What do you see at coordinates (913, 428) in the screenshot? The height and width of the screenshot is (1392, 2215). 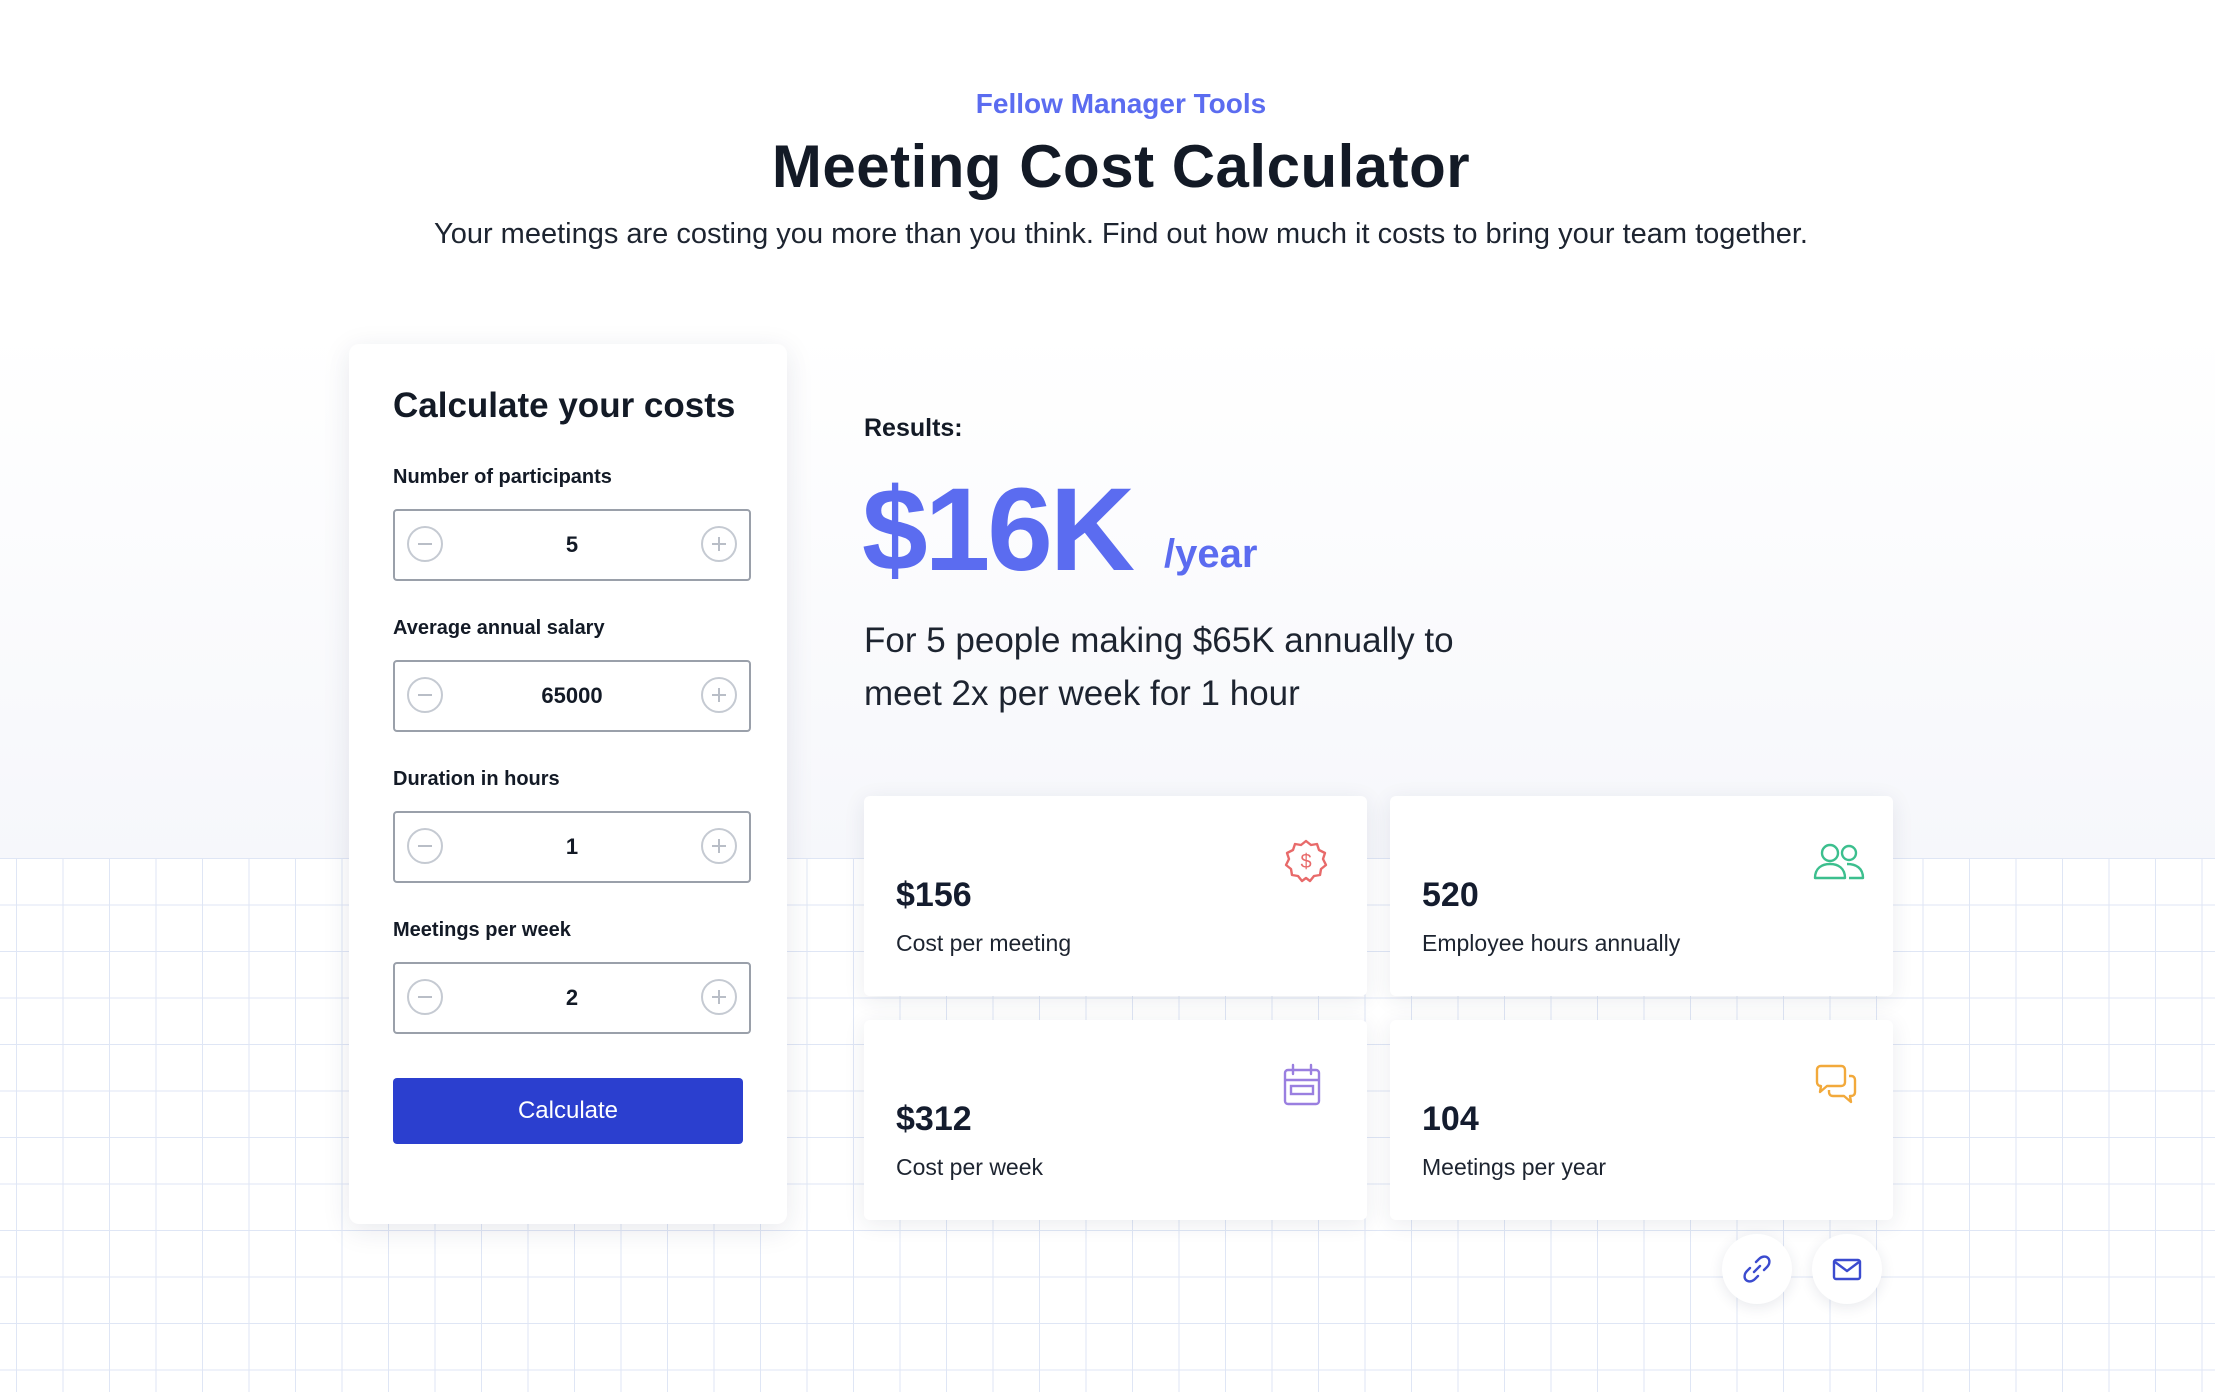 I see `results-label: Results:` at bounding box center [913, 428].